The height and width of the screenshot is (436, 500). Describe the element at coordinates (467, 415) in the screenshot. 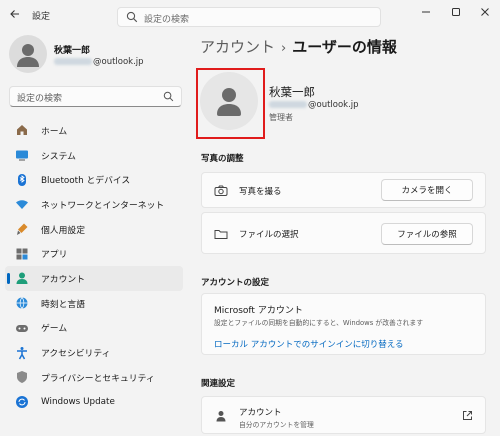

I see `external-link-icon` at that location.